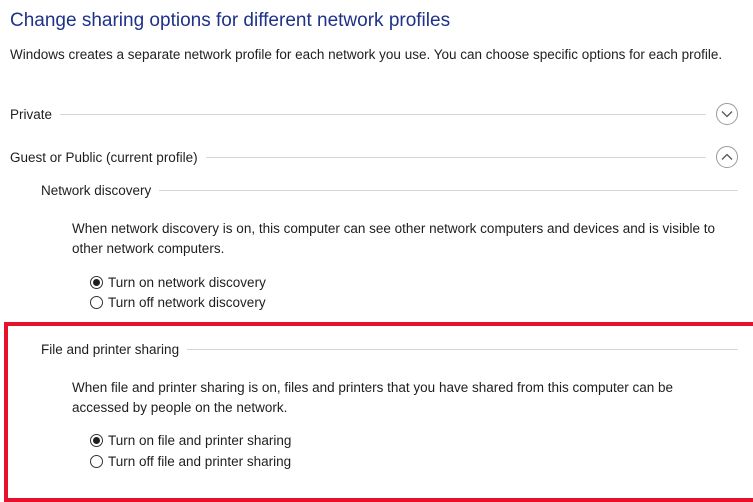  Describe the element at coordinates (187, 282) in the screenshot. I see `radio-label: Turn on network discovery` at that location.